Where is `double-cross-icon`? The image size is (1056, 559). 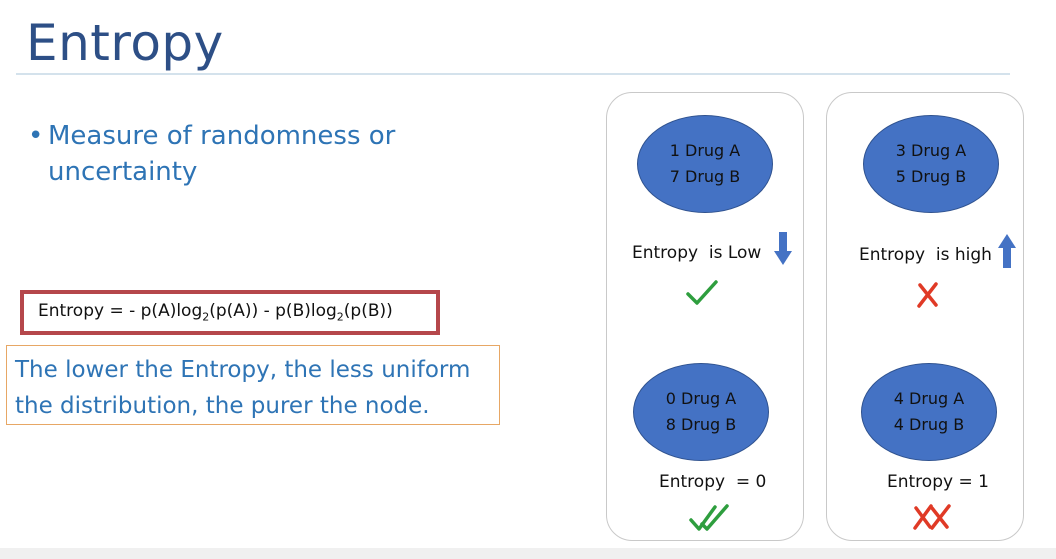
double-cross-icon is located at coordinates (932, 517).